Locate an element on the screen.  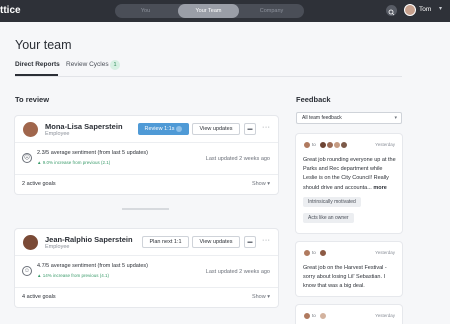
value-tag: Intrinsically motivated is located at coordinates (332, 202).